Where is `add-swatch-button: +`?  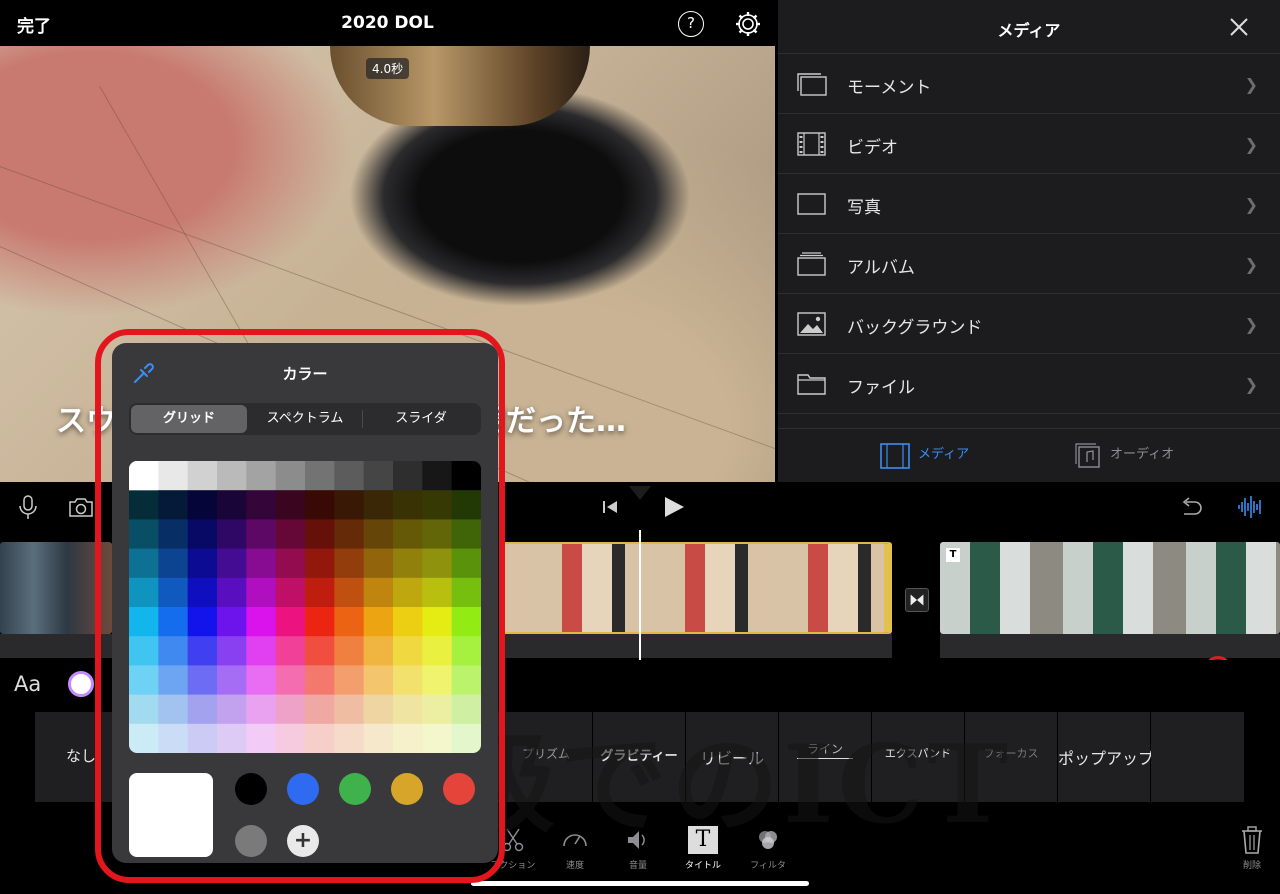
add-swatch-button: + is located at coordinates (303, 841).